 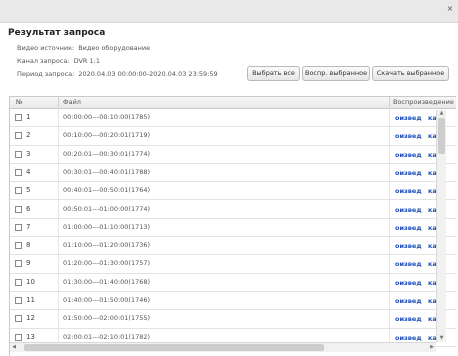 I want to click on table-row: 1101:40:00---01:50:00(1746)оизведкача, so click(x=233, y=301).